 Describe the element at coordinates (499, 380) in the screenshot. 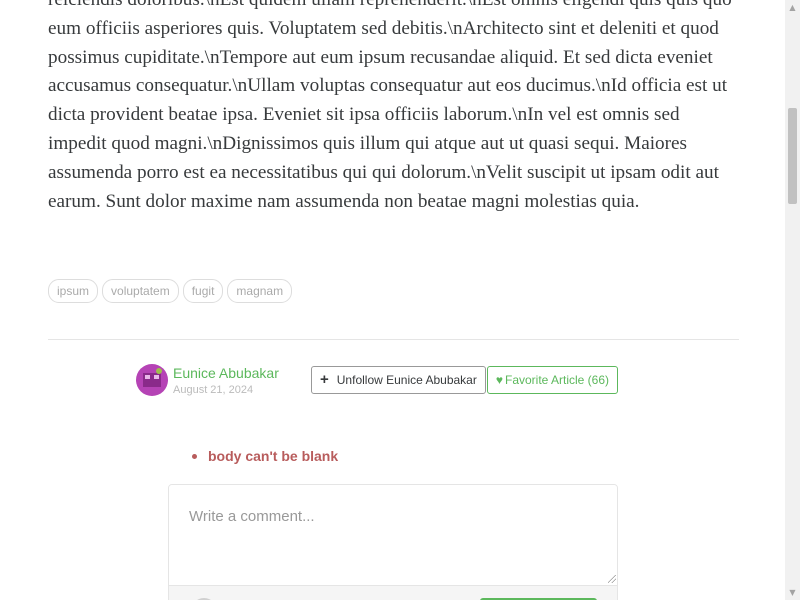

I see `heart-icon: ♥` at that location.